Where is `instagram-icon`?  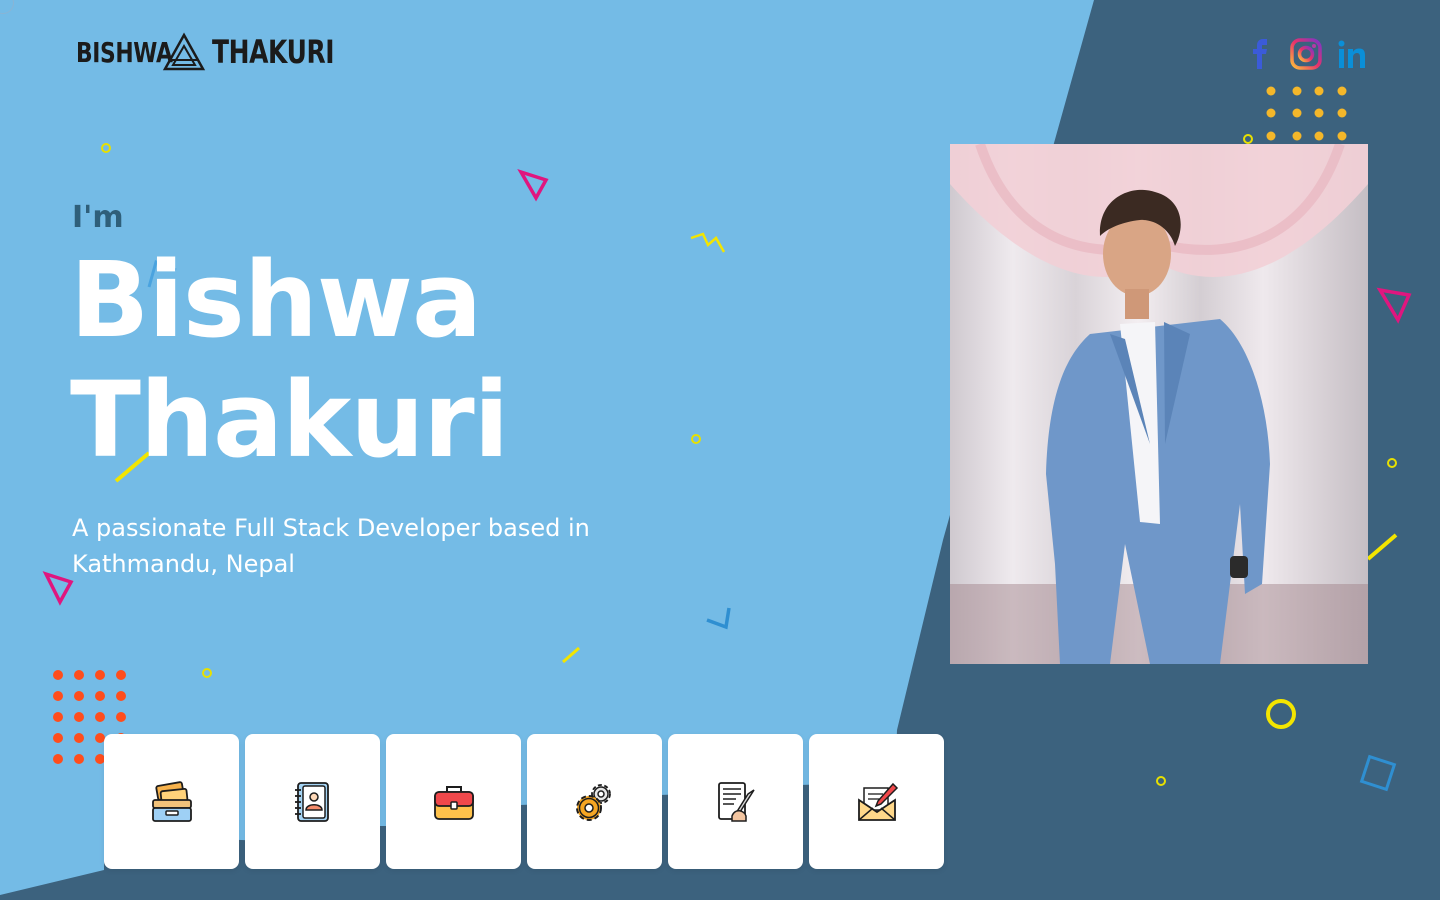 instagram-icon is located at coordinates (1306, 54).